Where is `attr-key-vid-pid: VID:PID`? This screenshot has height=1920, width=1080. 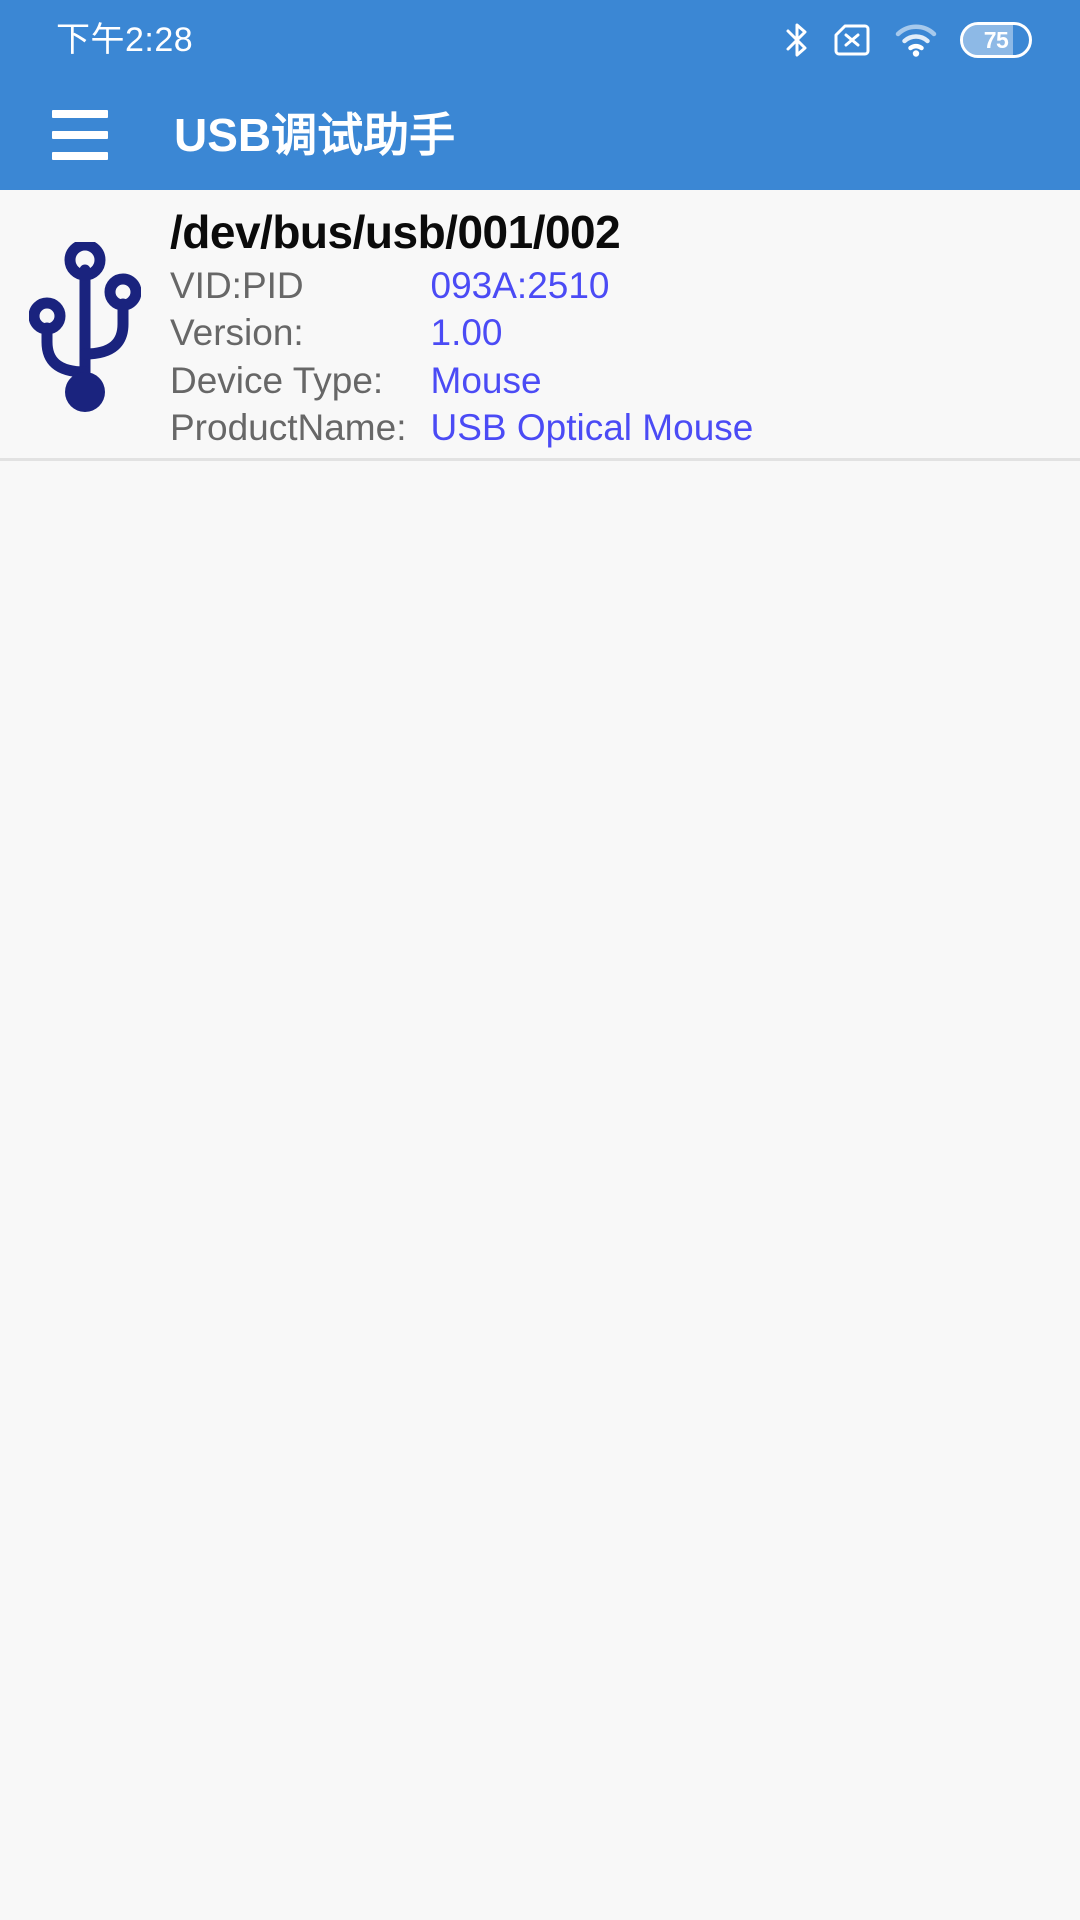 attr-key-vid-pid: VID:PID is located at coordinates (237, 286).